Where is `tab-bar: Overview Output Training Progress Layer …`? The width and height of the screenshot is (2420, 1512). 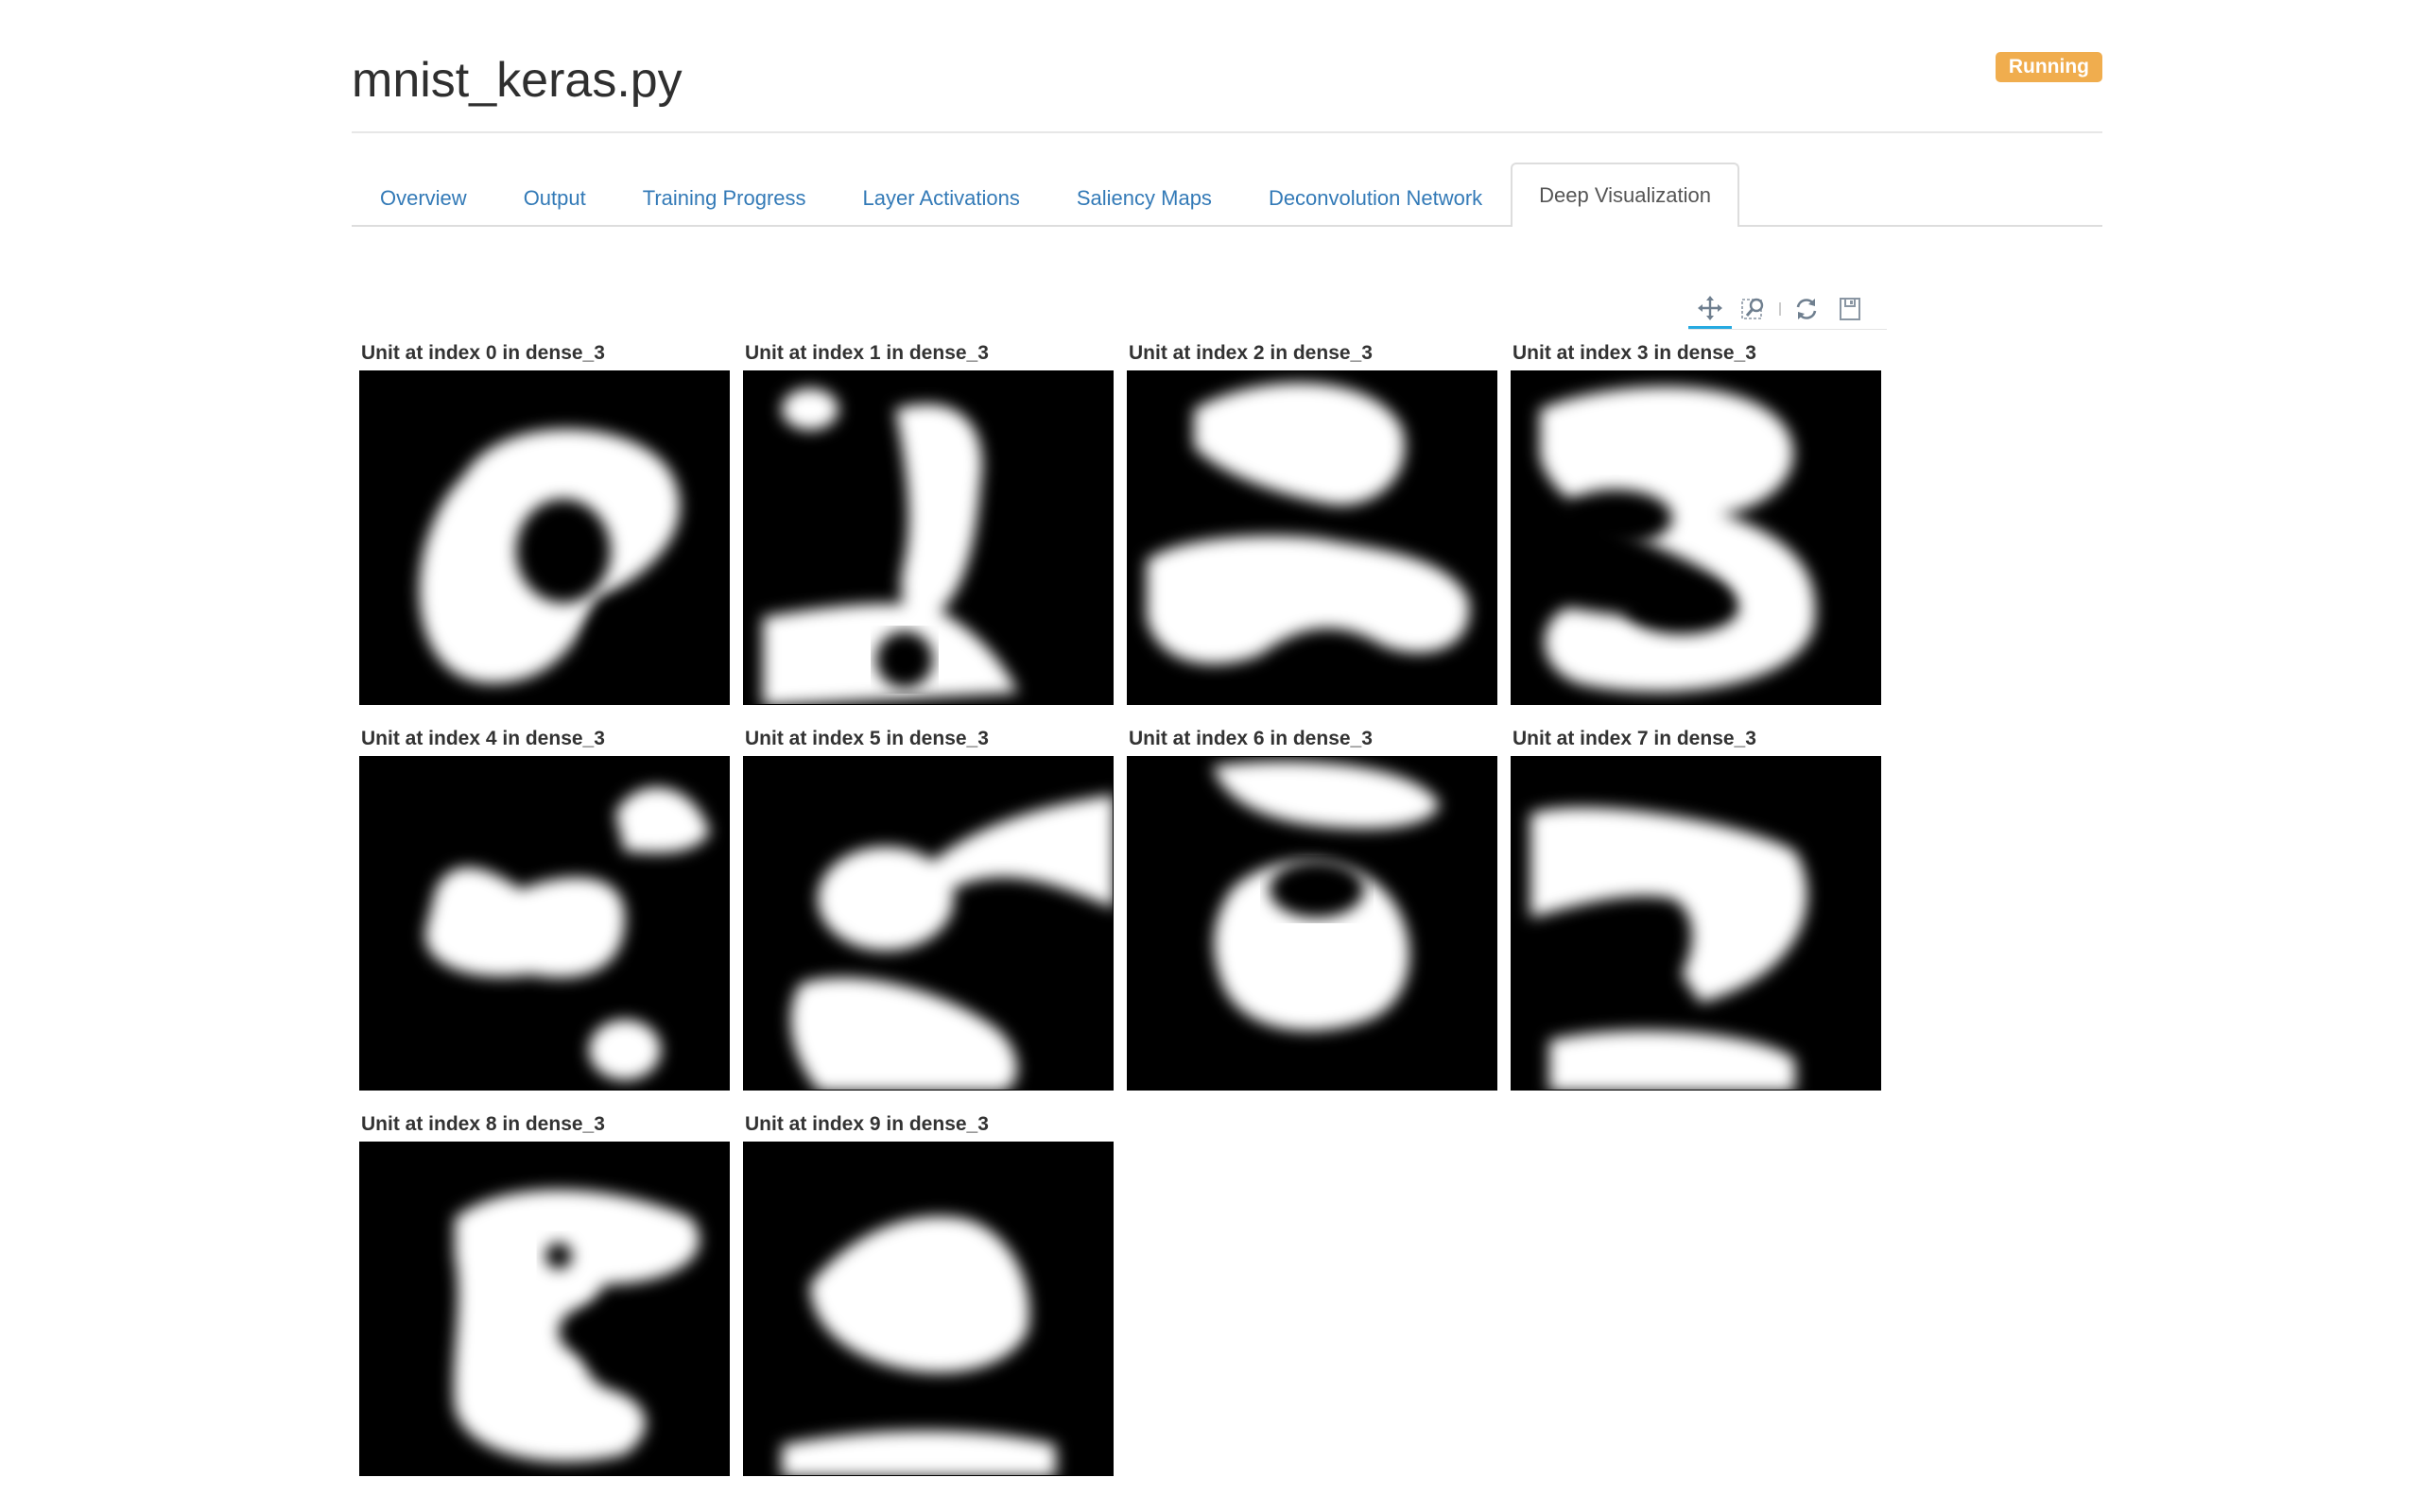 tab-bar: Overview Output Training Progress Layer … is located at coordinates (1227, 195).